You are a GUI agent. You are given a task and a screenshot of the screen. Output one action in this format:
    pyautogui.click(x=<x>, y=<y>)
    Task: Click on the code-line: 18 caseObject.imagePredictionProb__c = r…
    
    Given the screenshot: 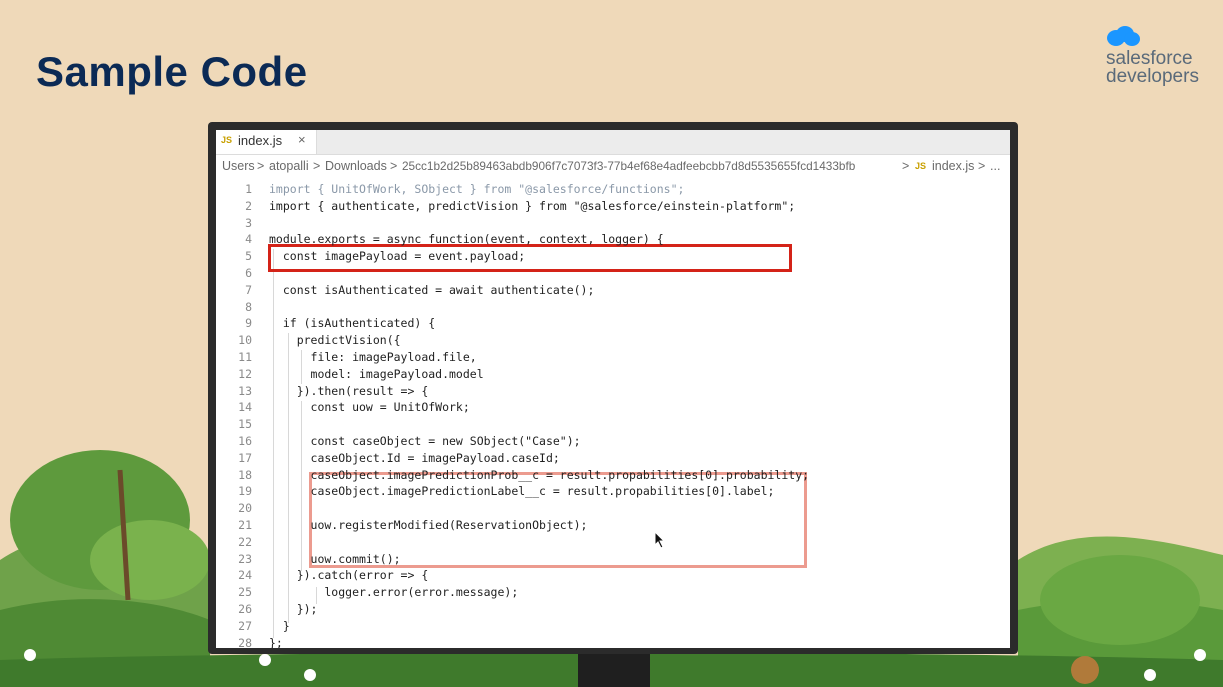 What is the action you would take?
    pyautogui.click(x=613, y=475)
    